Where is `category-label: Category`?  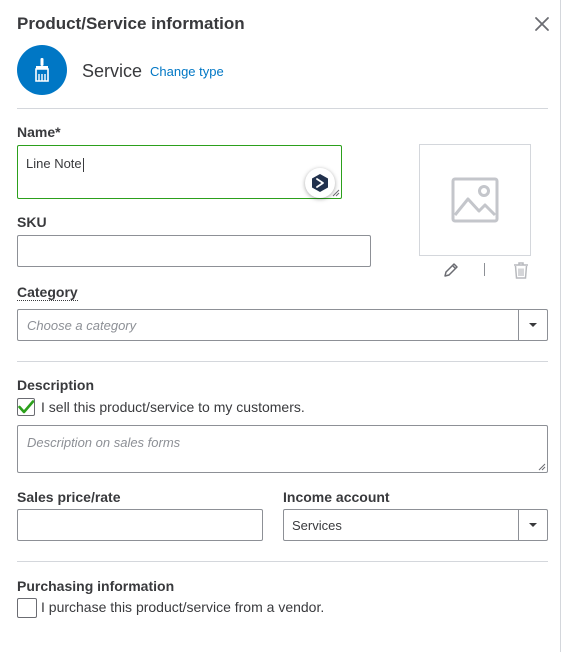
category-label: Category is located at coordinates (47, 292).